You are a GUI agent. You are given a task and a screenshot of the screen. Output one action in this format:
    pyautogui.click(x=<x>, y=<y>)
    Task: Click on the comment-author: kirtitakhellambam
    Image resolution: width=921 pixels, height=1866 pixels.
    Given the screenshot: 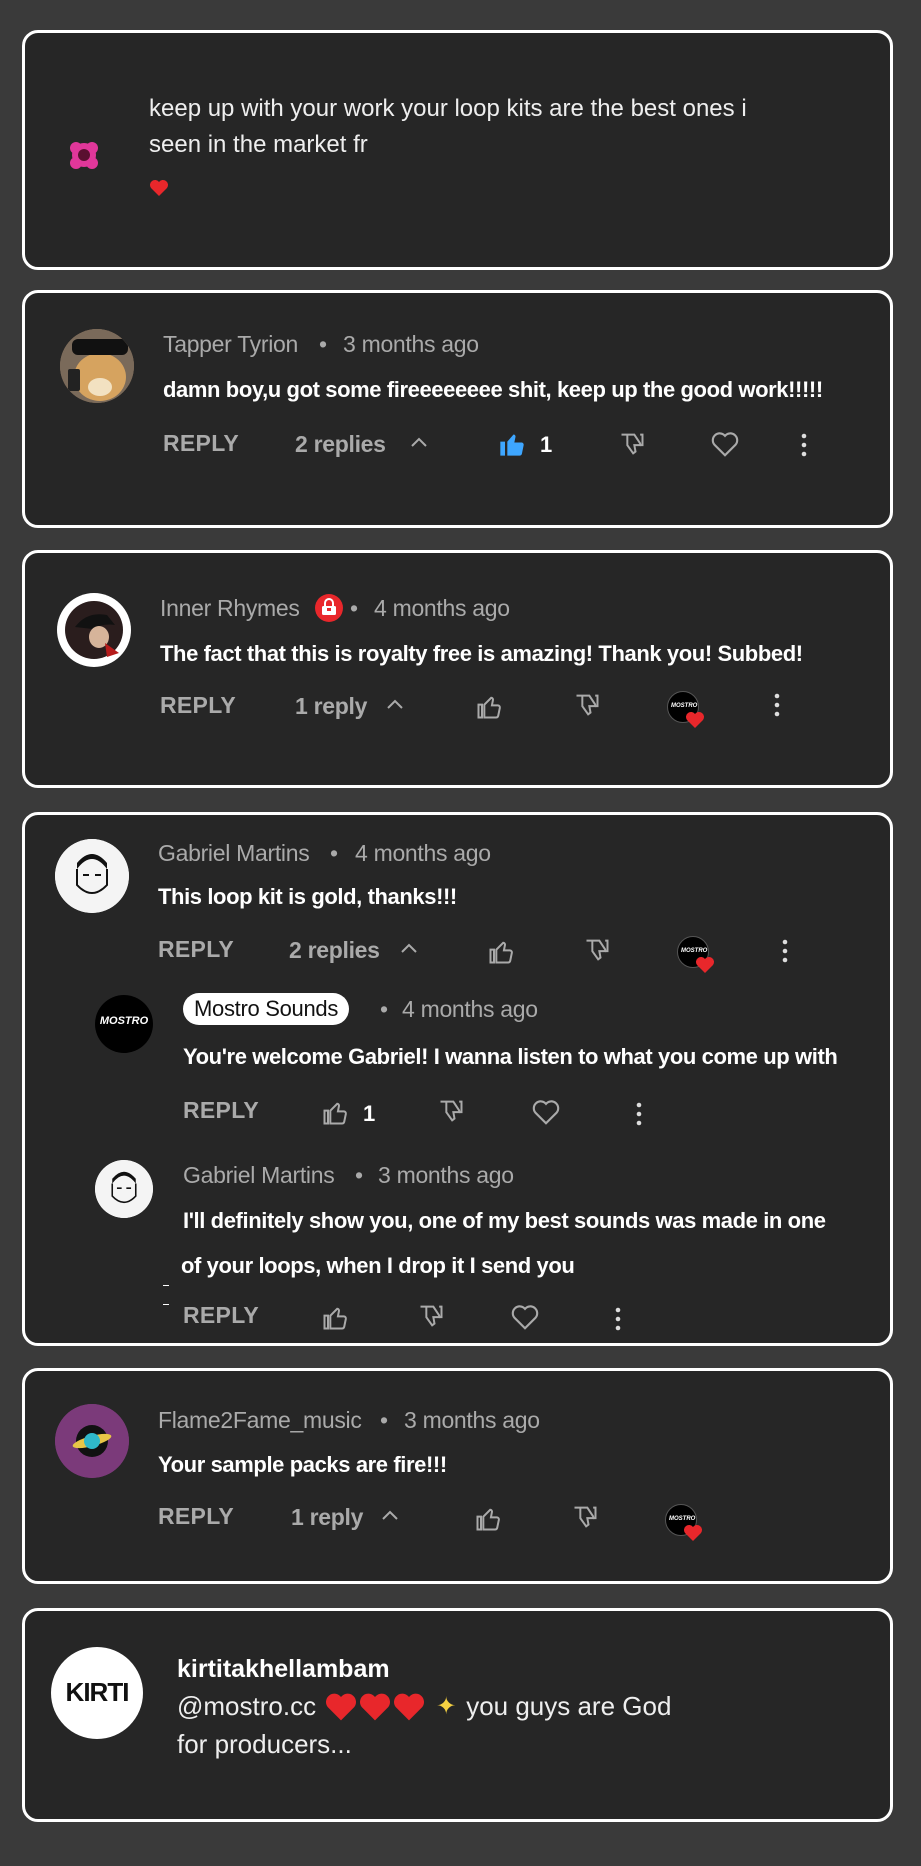 What is the action you would take?
    pyautogui.click(x=283, y=1669)
    